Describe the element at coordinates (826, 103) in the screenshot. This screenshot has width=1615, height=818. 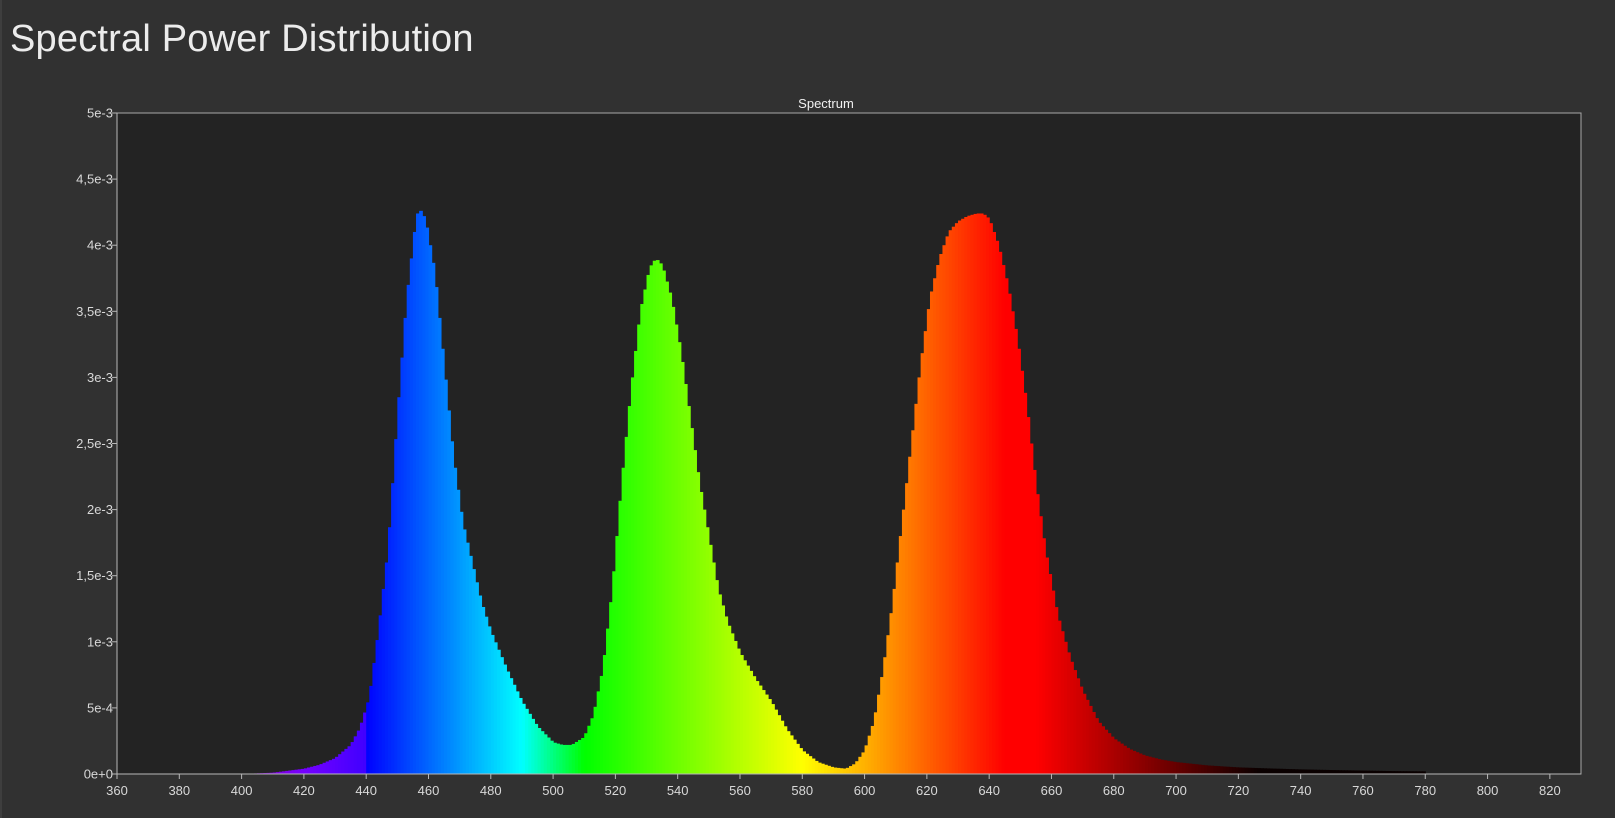
I see `chart-title: Spectrum` at that location.